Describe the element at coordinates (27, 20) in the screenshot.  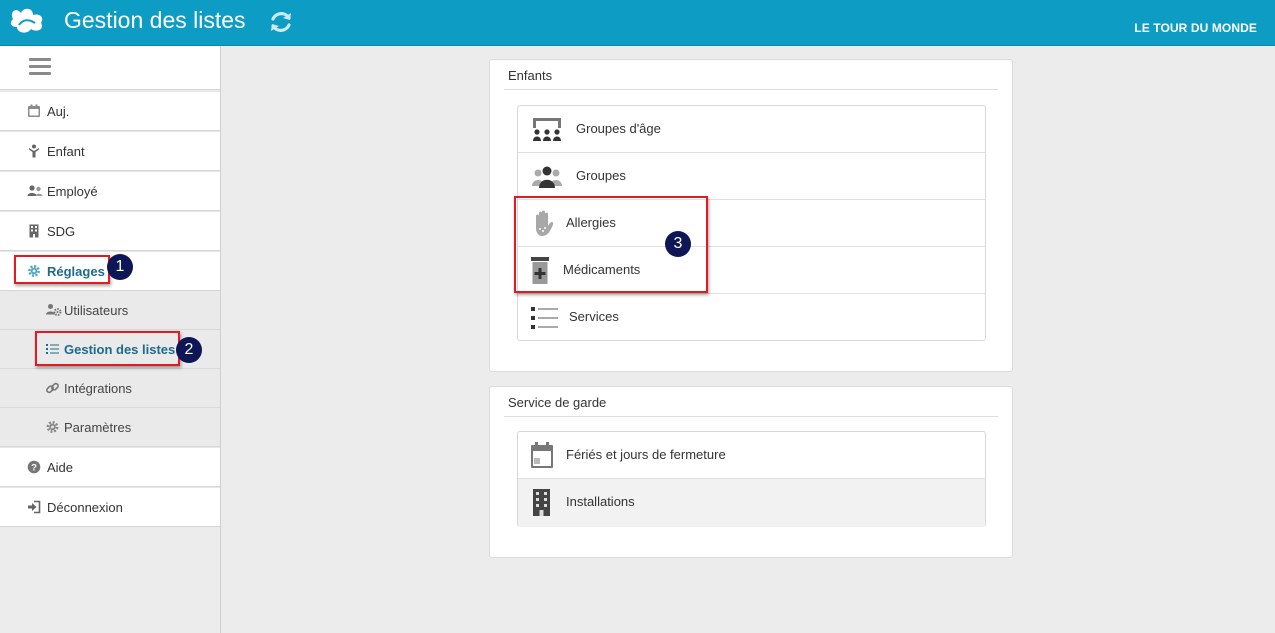
I see `logo-icon` at that location.